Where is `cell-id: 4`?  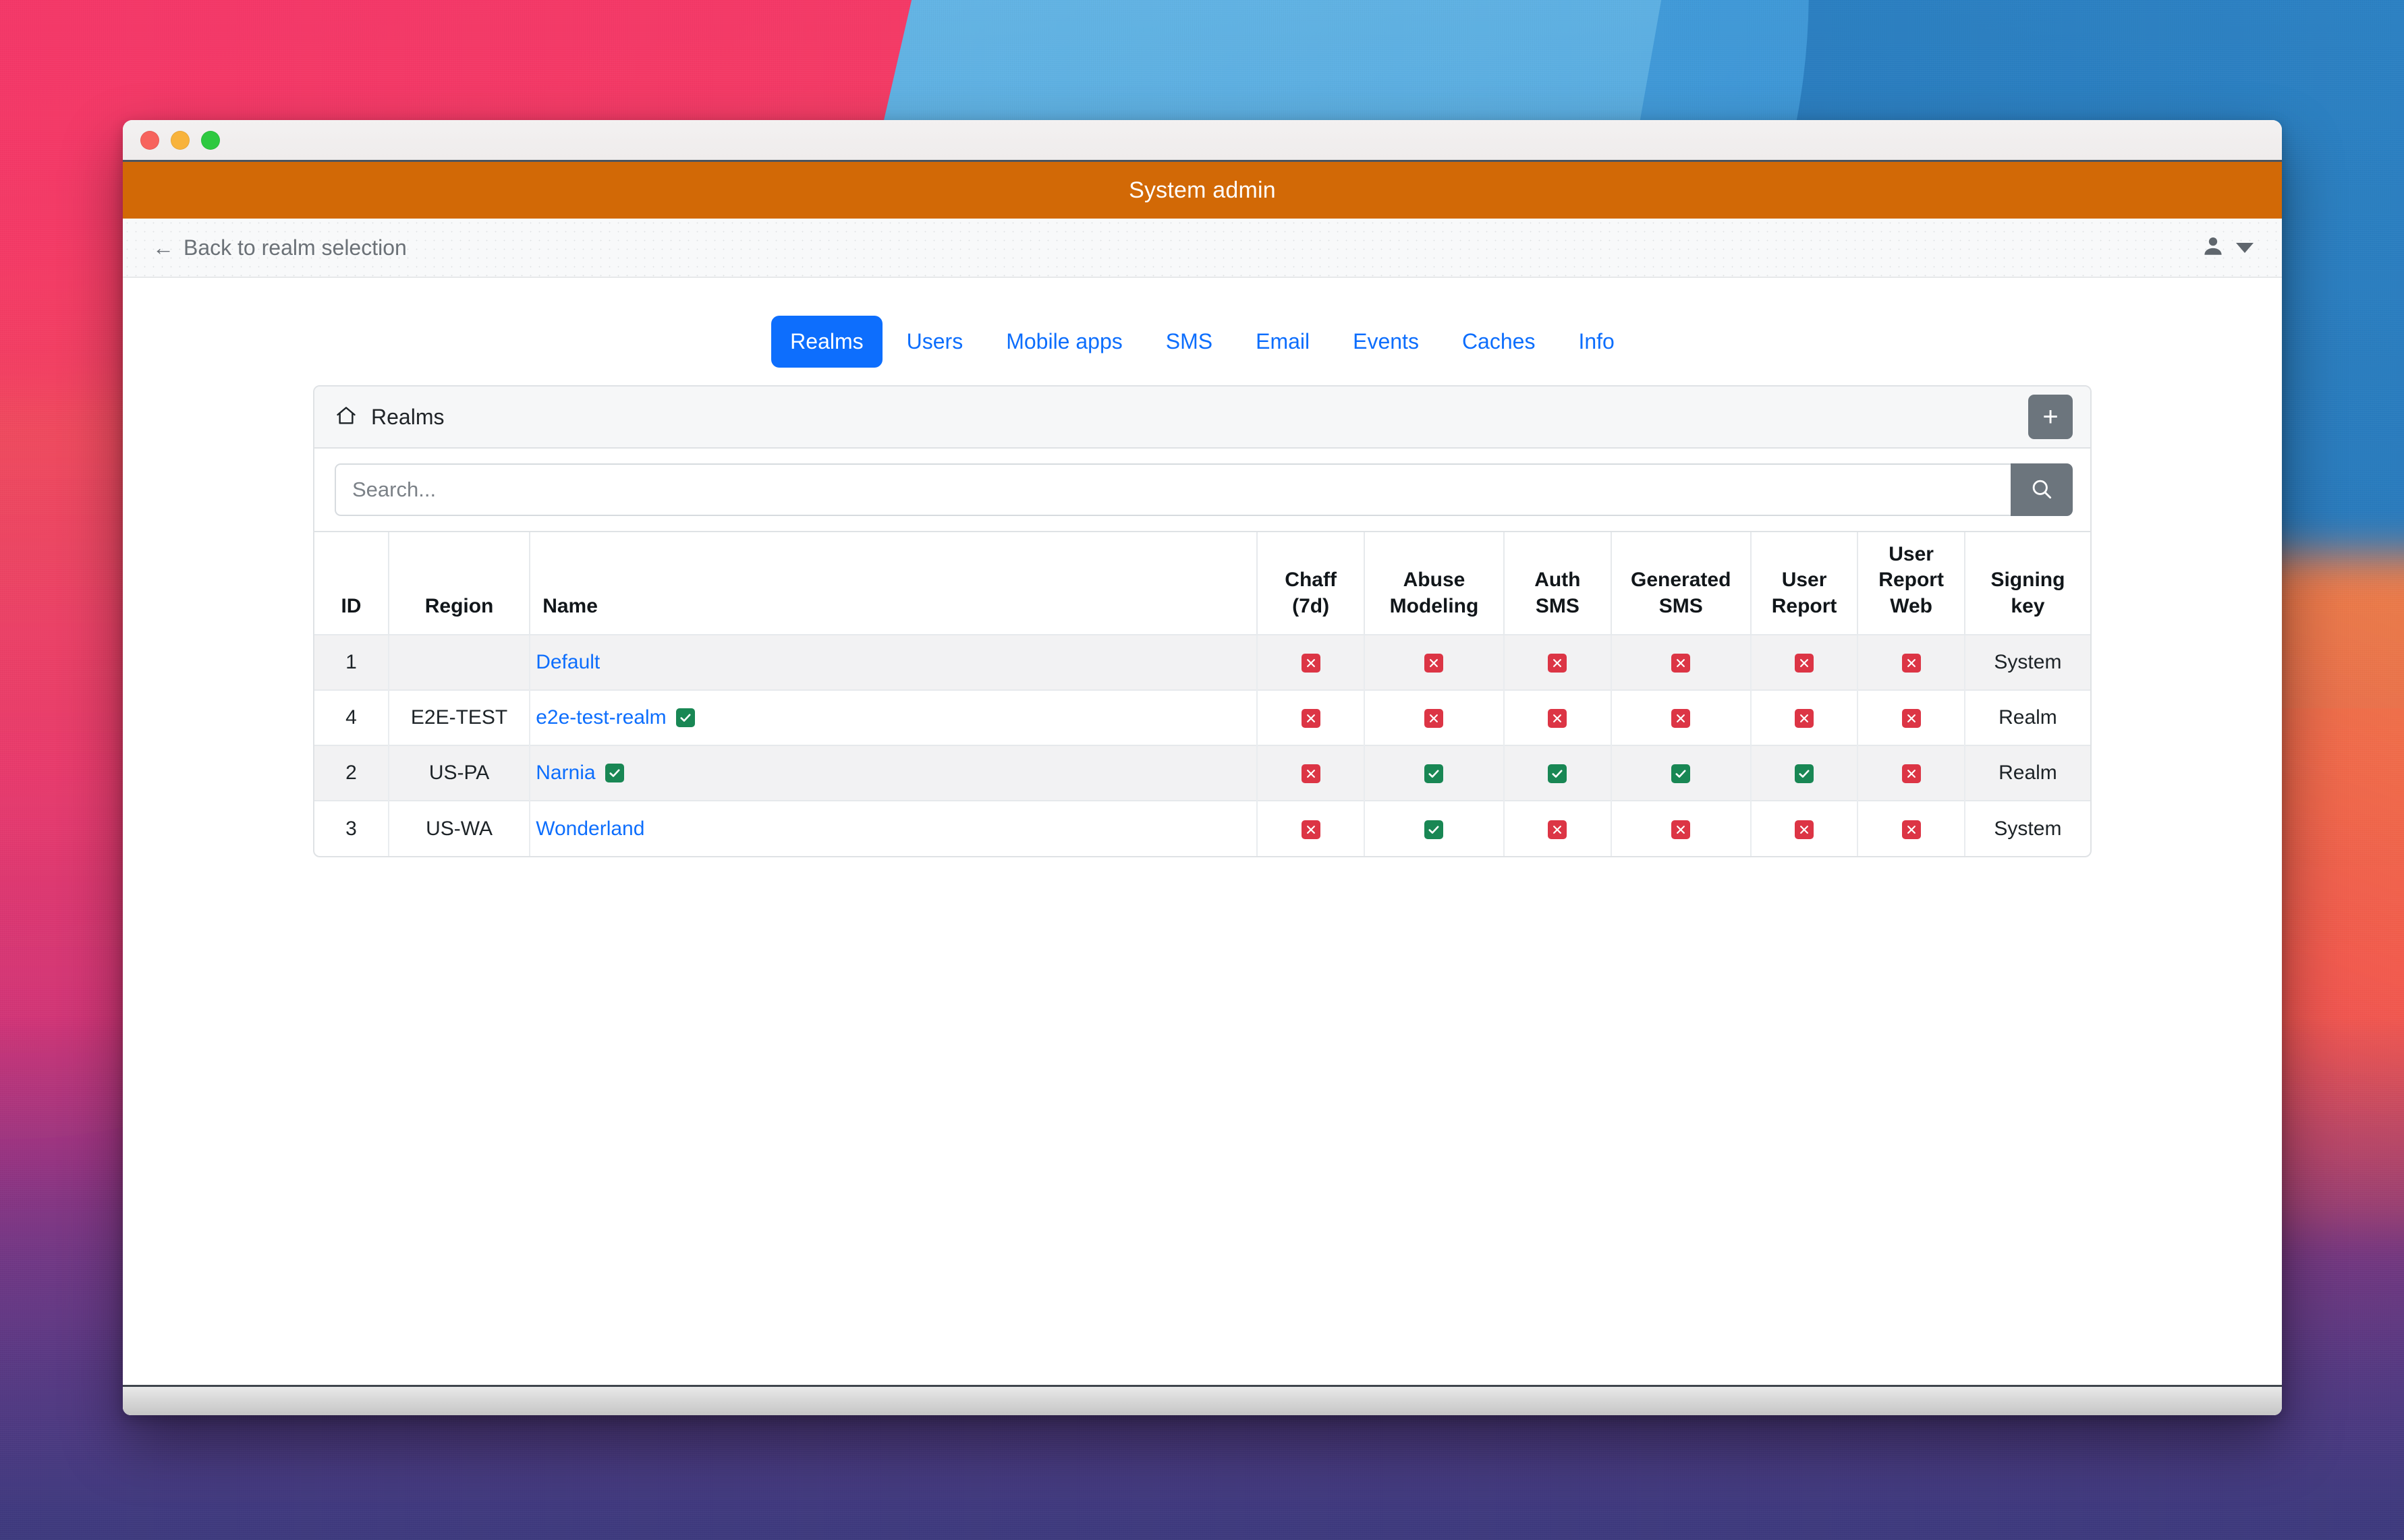
cell-id: 4 is located at coordinates (352, 717).